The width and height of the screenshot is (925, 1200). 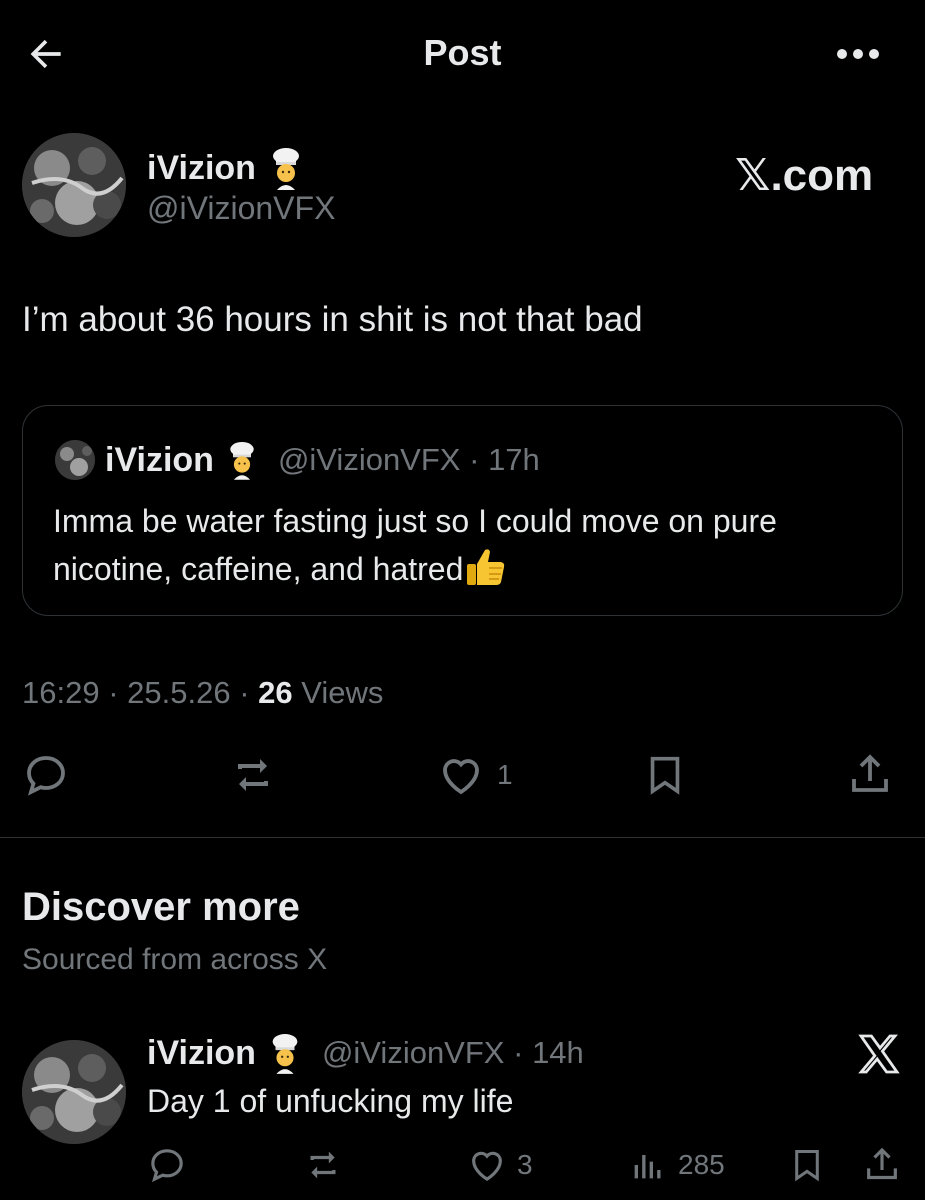 I want to click on feed-views-button: 285, so click(x=676, y=1165).